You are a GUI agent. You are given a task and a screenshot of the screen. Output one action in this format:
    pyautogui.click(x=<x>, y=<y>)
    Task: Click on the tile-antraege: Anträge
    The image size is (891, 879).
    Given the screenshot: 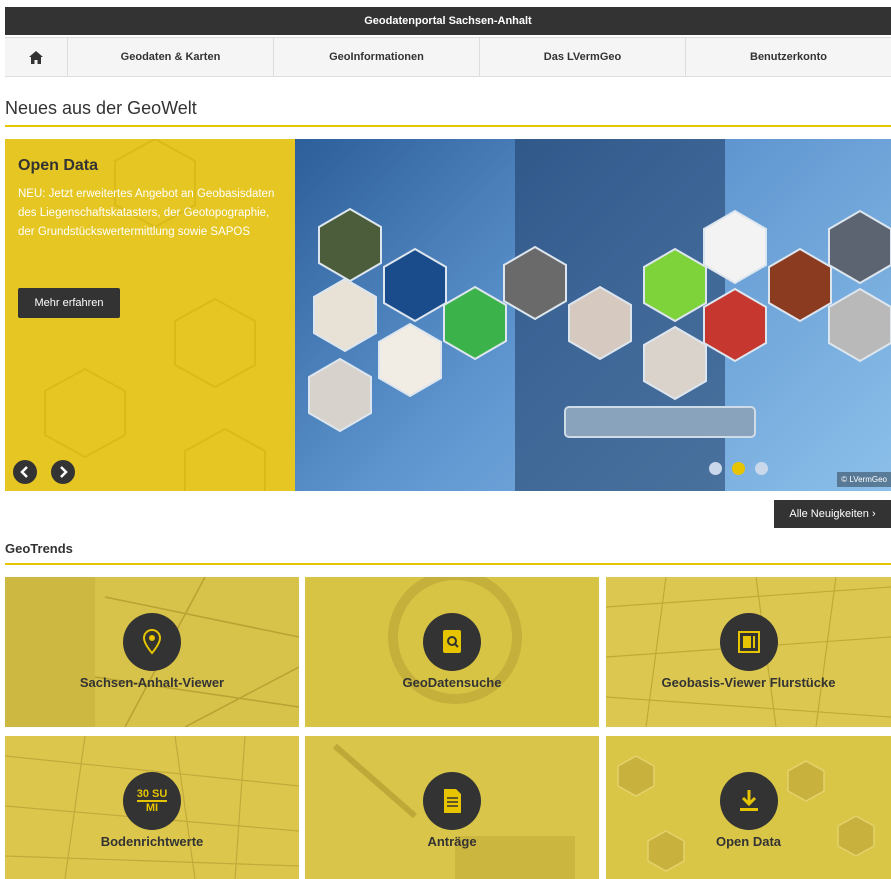 What is the action you would take?
    pyautogui.click(x=452, y=807)
    